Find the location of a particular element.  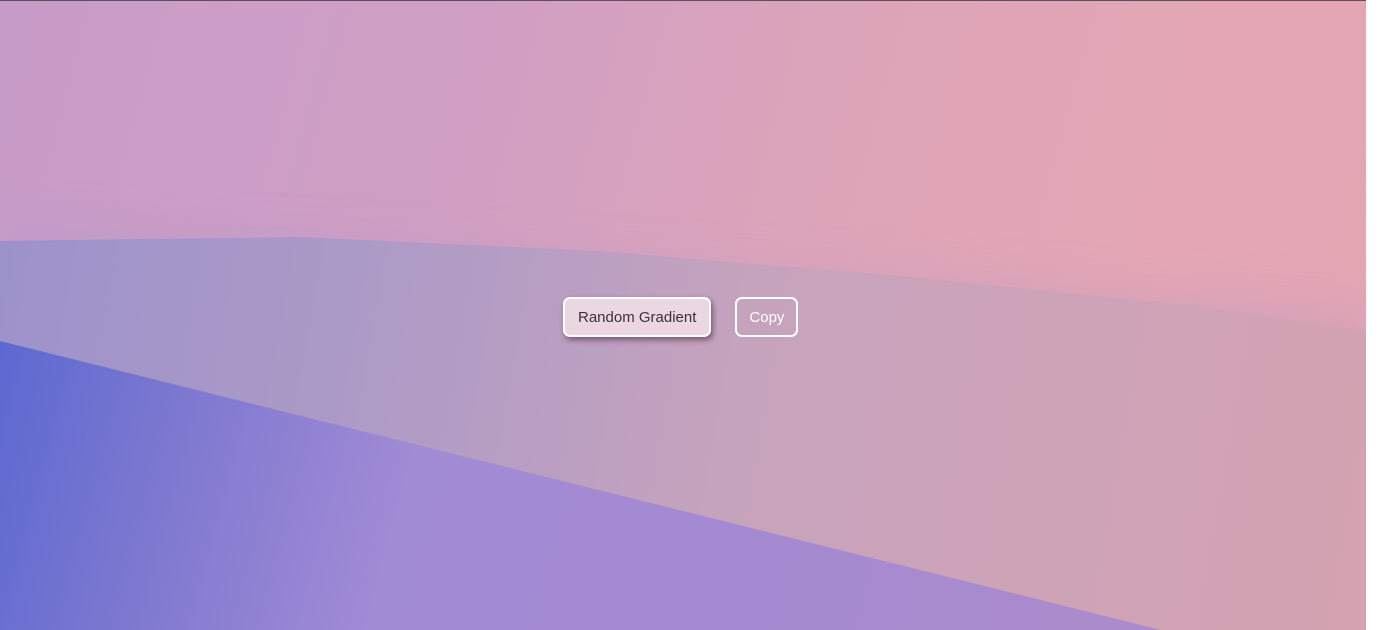

controls-bar: Random Gradient Copy is located at coordinates (681, 317).